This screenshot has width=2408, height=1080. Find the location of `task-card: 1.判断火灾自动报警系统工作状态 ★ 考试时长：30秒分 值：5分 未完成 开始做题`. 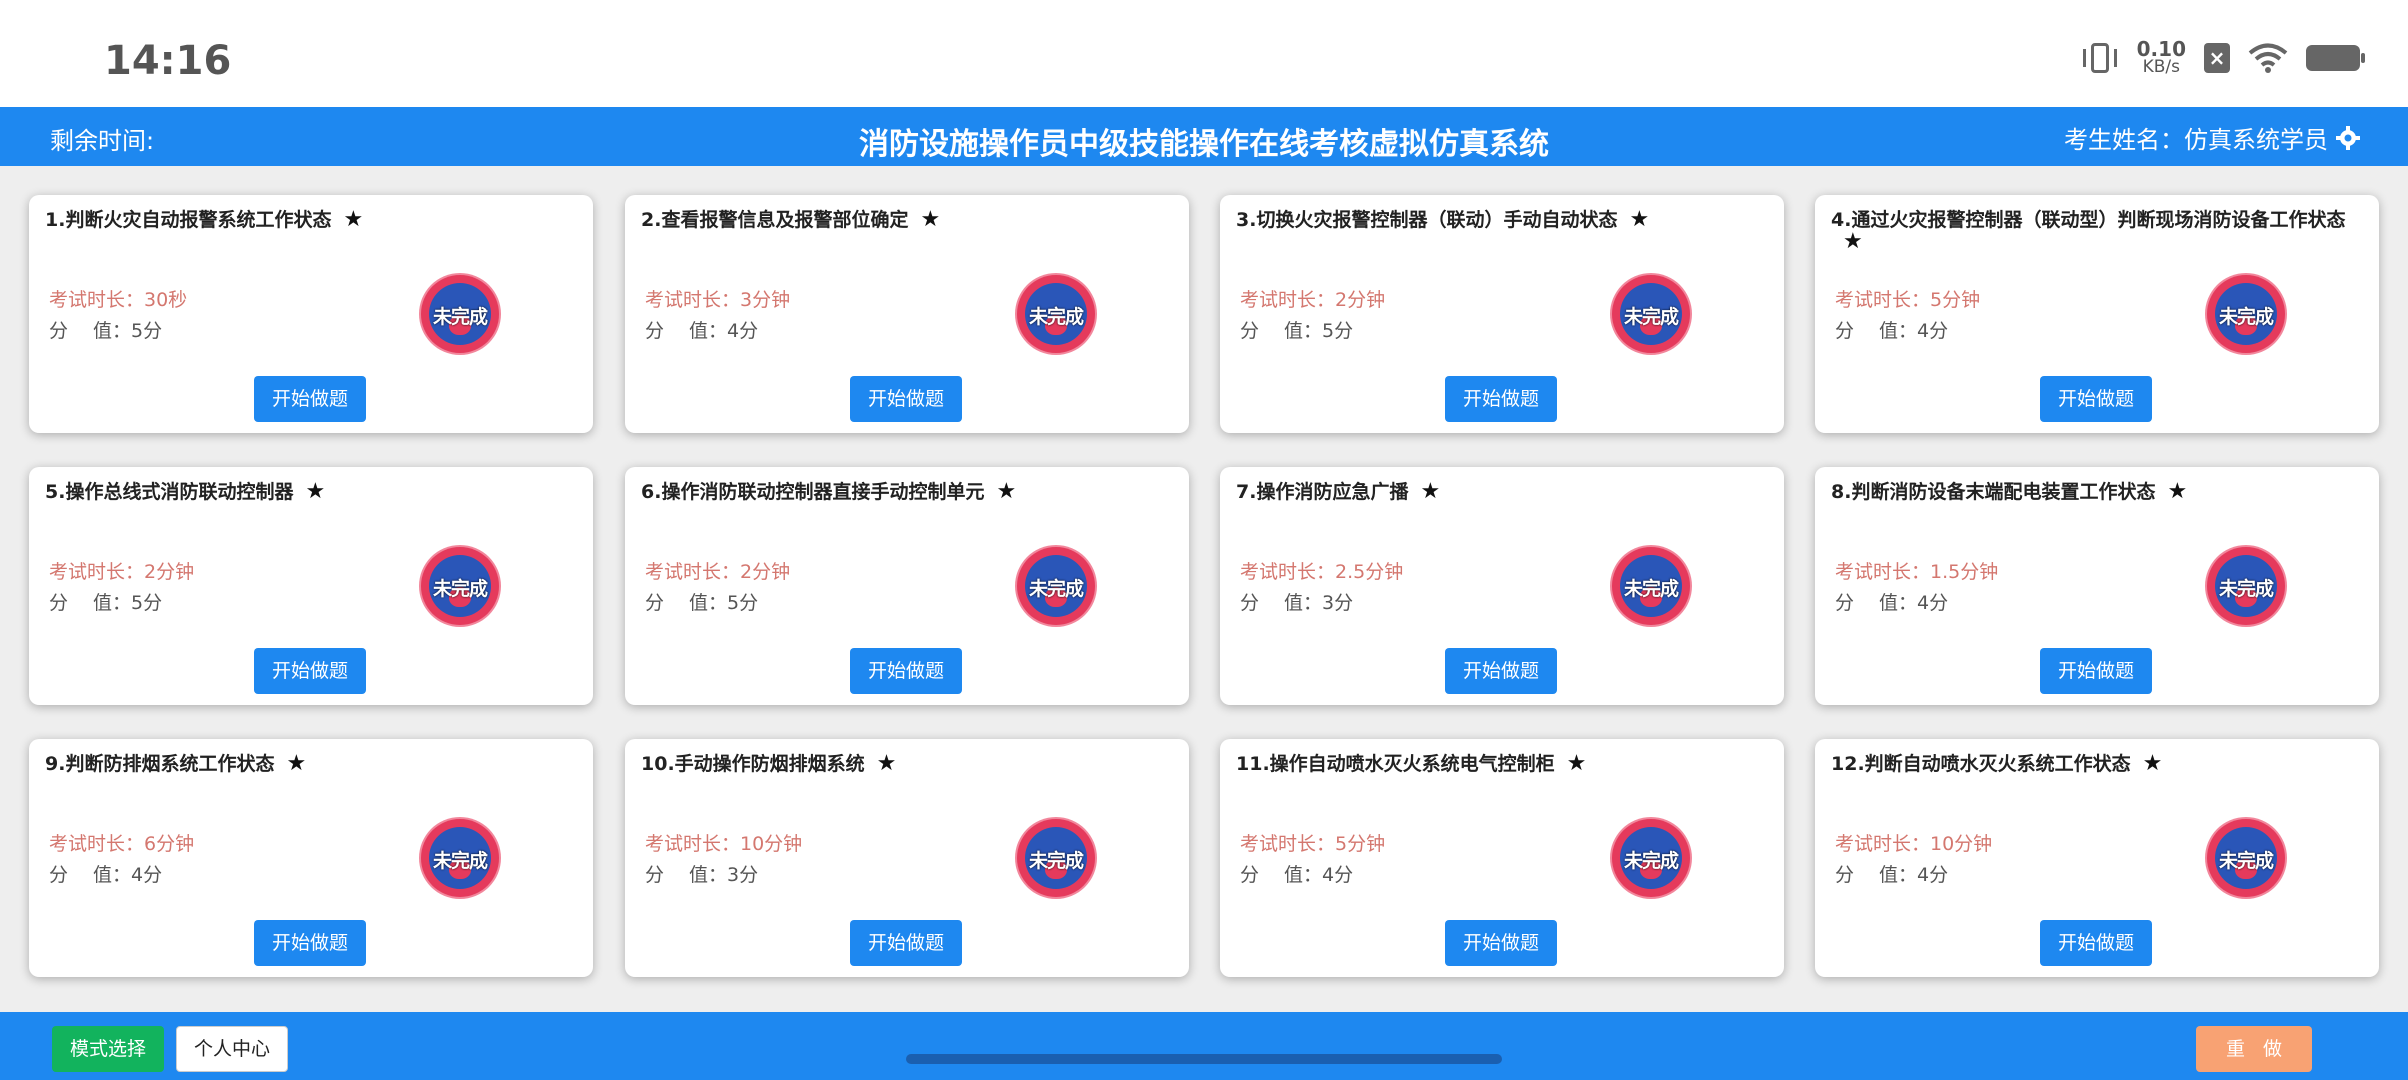

task-card: 1.判断火灾自动报警系统工作状态 ★ 考试时长：30秒分 值：5分 未完成 开始做题 is located at coordinates (311, 314).